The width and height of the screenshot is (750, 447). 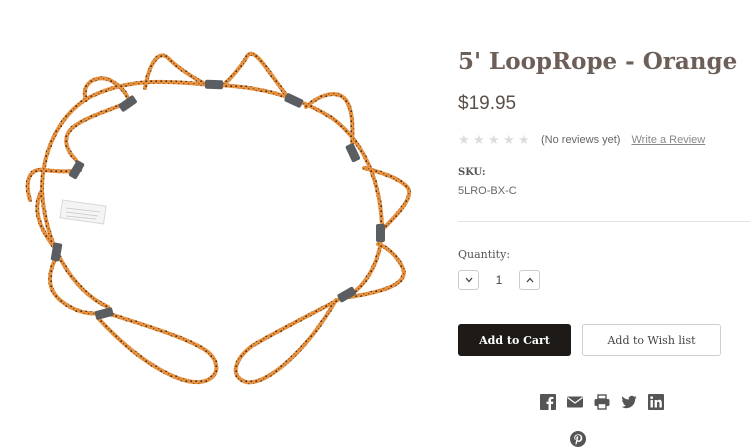 I want to click on add-to-wishlist-button: Add to Wish list, so click(x=651, y=340).